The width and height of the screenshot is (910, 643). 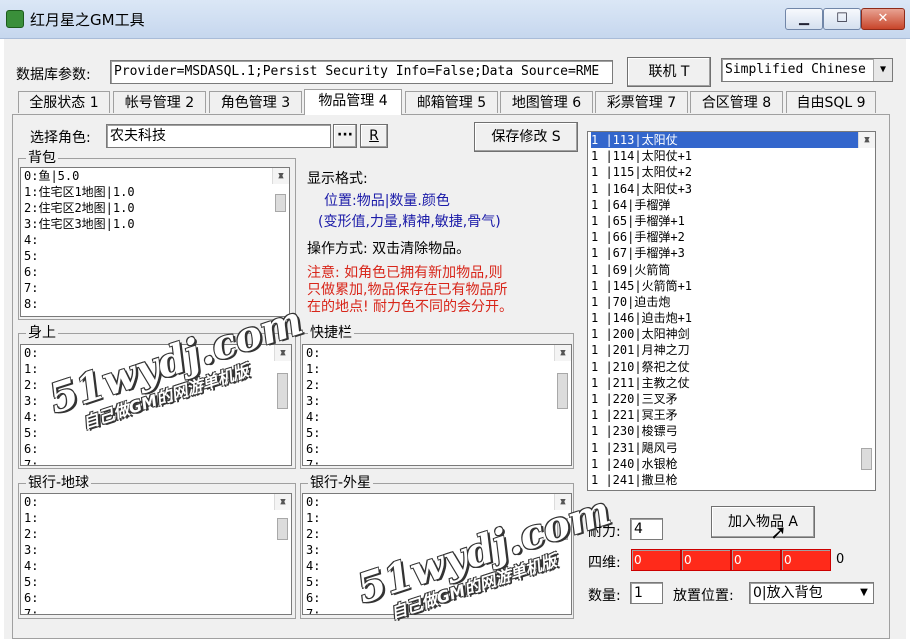 I want to click on list-item: 1 |67|手榴弹+3, so click(x=733, y=253).